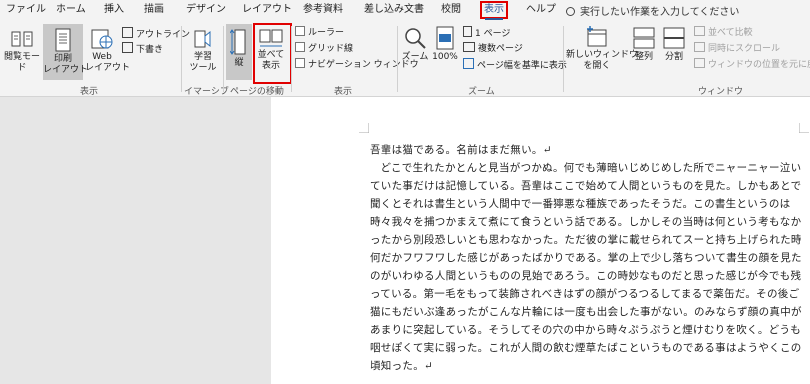  What do you see at coordinates (723, 32) in the screenshot?
I see `view-side-by-side-button: 並べて比較` at bounding box center [723, 32].